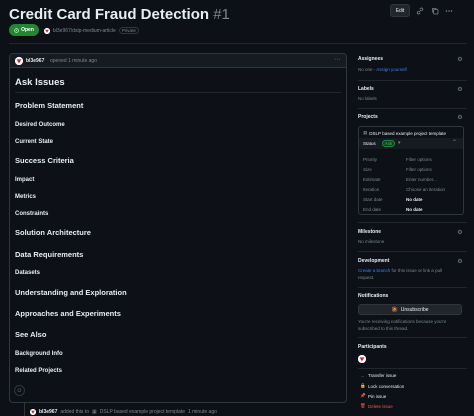 Image resolution: width=474 pixels, height=416 pixels. Describe the element at coordinates (33, 412) in the screenshot. I see `event-avatar` at that location.